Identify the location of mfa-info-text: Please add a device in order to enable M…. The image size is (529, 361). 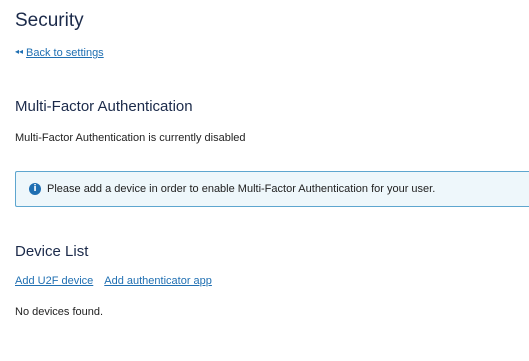
(241, 189).